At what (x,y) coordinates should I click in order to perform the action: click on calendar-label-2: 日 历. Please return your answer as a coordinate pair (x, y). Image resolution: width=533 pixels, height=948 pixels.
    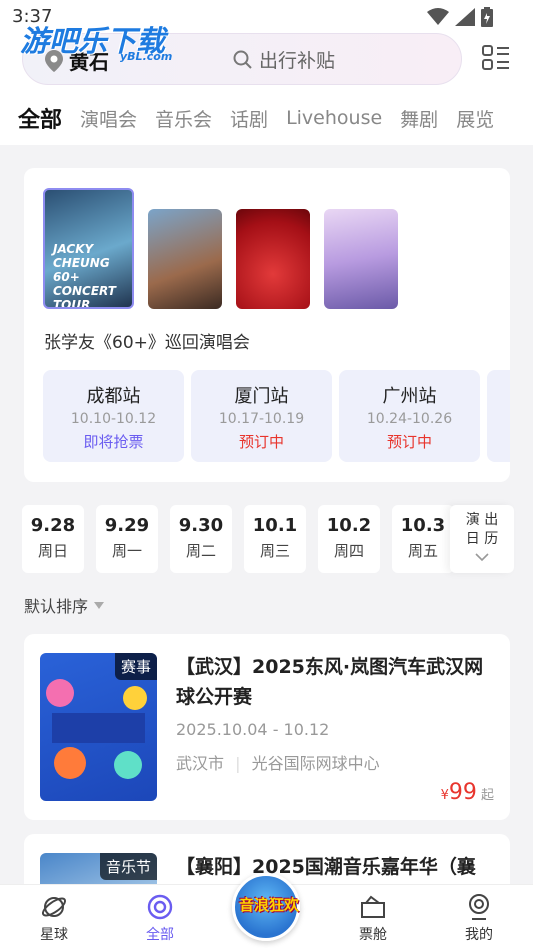
    Looking at the image, I should click on (482, 539).